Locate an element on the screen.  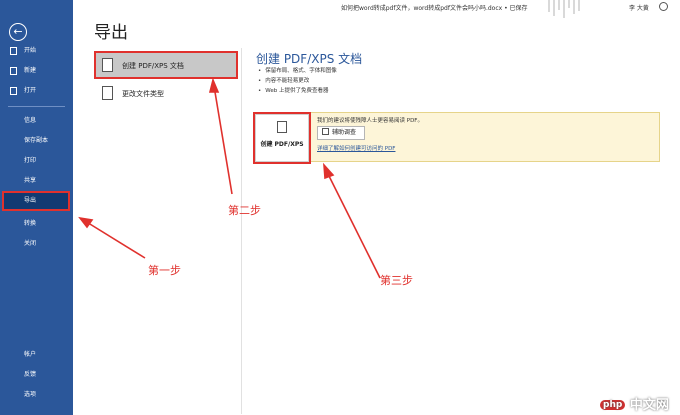
step3-label: 第三步 is located at coordinates (396, 280).